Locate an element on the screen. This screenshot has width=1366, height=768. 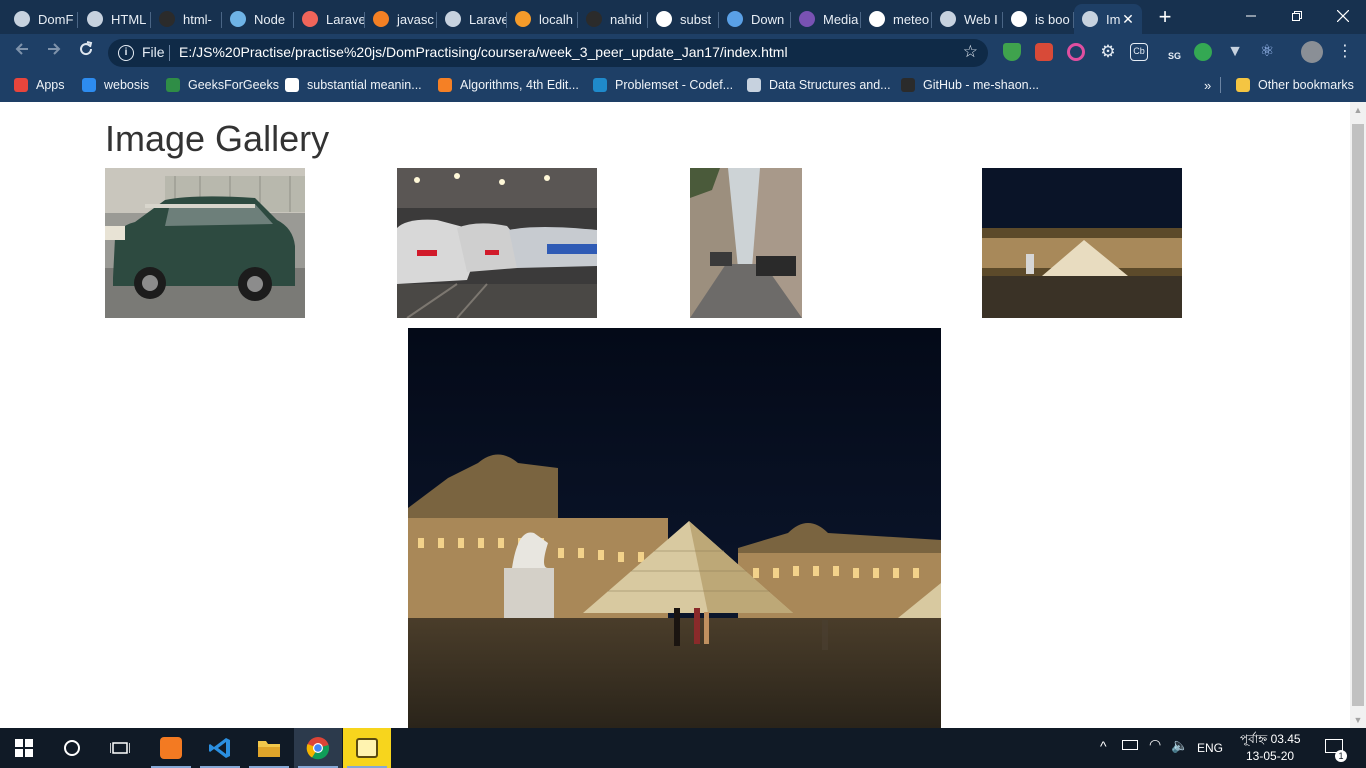
tab-5: javasc is located at coordinates (401, 19).